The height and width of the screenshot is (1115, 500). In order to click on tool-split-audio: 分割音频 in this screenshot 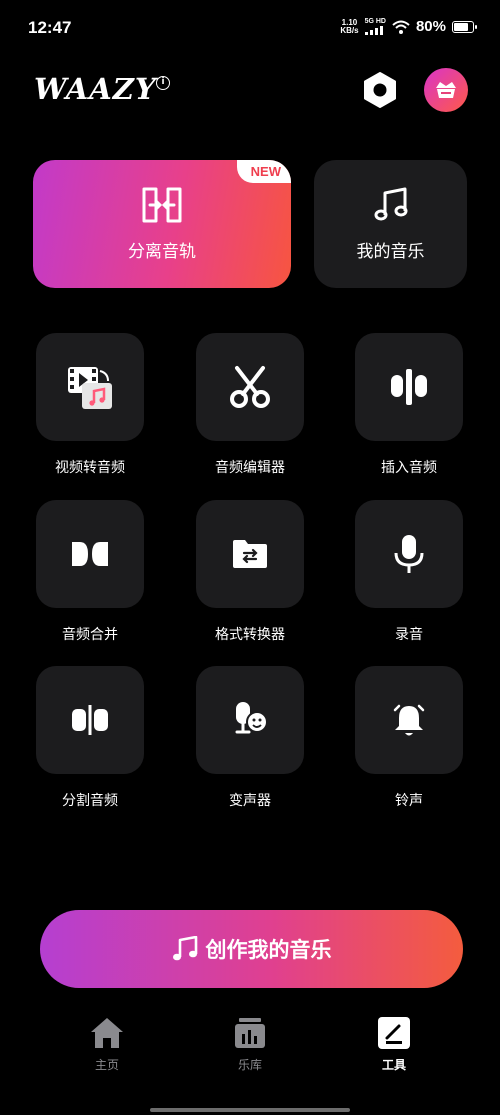, I will do `click(90, 746)`.